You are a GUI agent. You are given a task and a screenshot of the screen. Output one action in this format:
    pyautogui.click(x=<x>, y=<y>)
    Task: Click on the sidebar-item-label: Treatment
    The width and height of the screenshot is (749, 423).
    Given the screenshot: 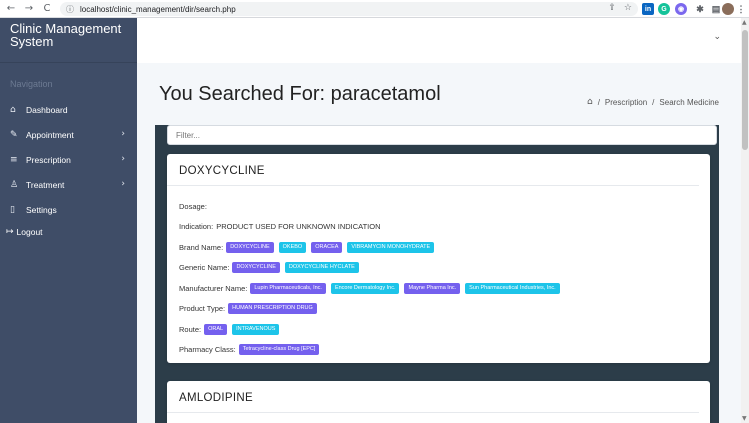 What is the action you would take?
    pyautogui.click(x=45, y=184)
    